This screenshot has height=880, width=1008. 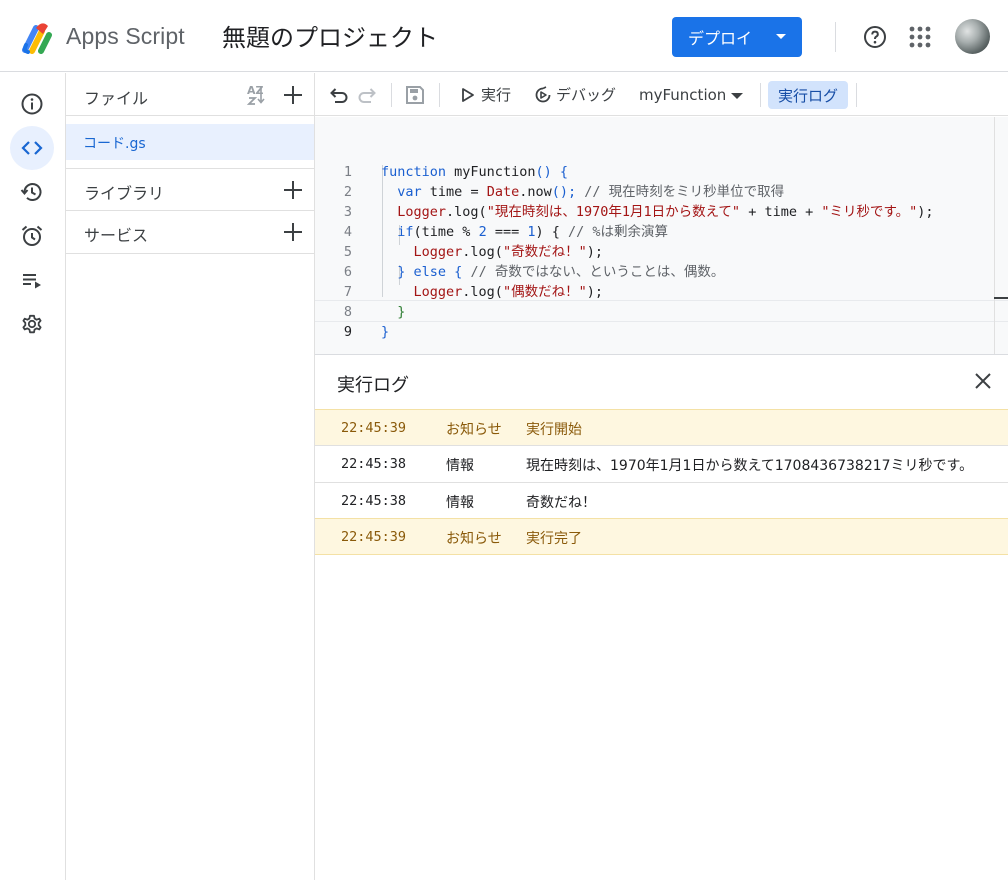 What do you see at coordinates (661, 161) in the screenshot?
I see `code-line: 1 function myFunction() {` at bounding box center [661, 161].